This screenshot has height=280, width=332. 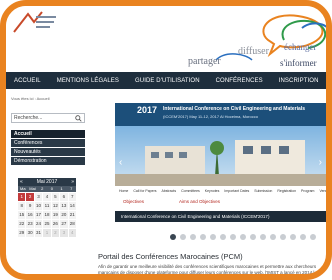 What do you see at coordinates (27, 81) in the screenshot?
I see `nav-accueil: ACCUEIL` at bounding box center [27, 81].